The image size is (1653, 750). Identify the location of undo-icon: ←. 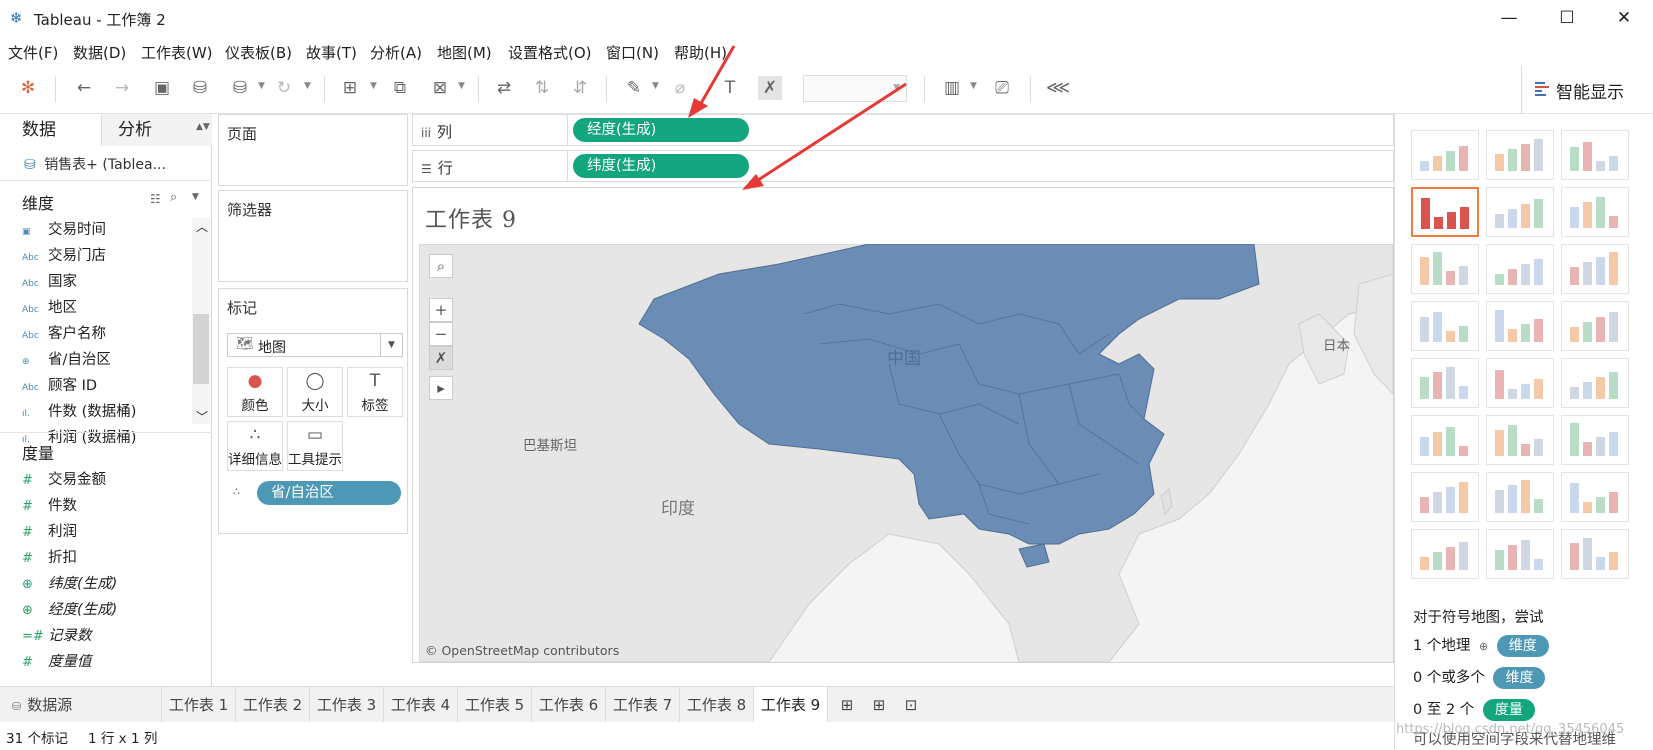
(84, 88).